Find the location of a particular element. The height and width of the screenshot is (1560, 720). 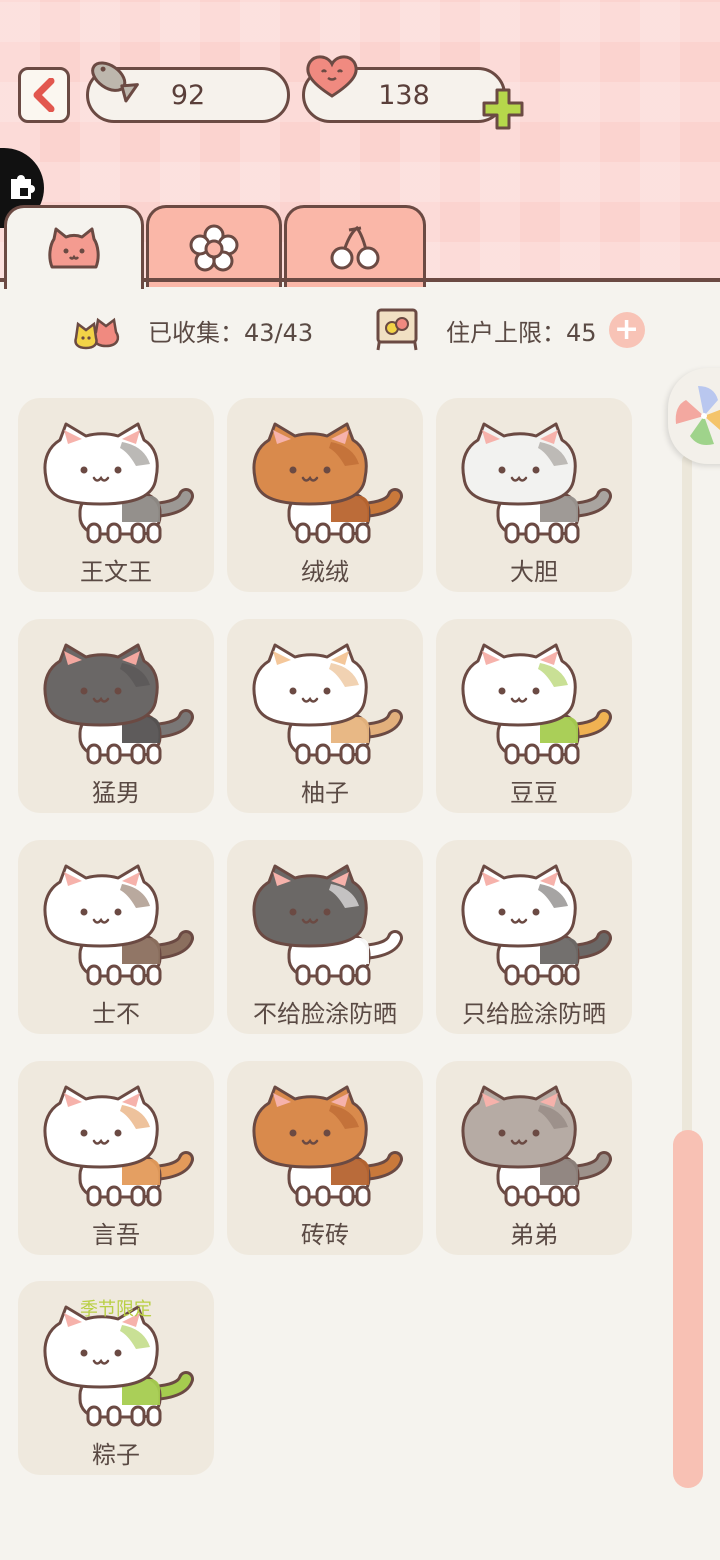

cat-face-icon is located at coordinates (74, 247).